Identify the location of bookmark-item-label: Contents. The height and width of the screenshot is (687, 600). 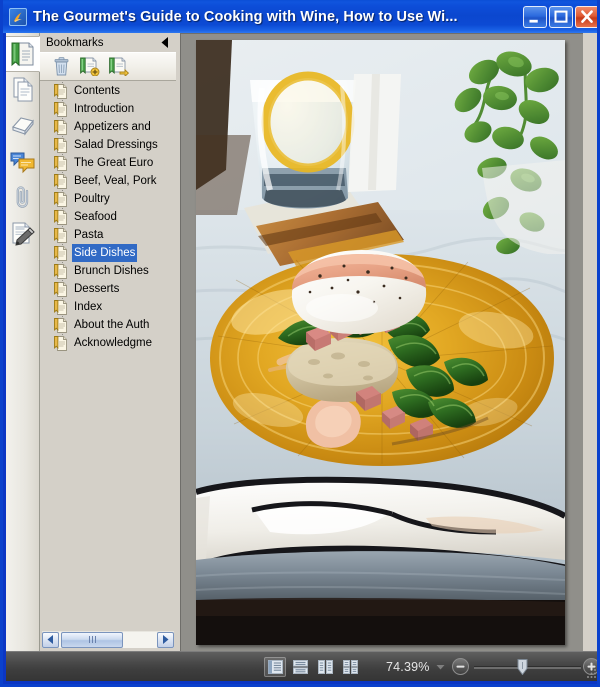
(97, 91).